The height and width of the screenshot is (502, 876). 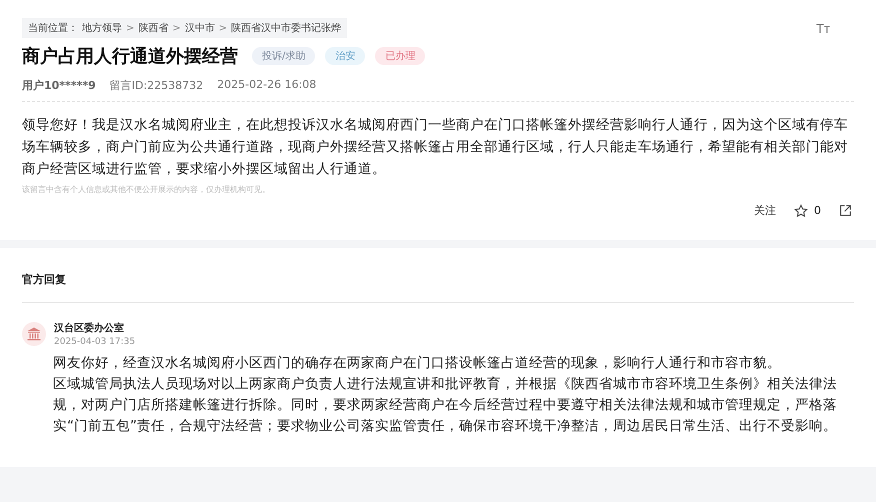 What do you see at coordinates (102, 28) in the screenshot?
I see `breadcrumb-link: 地方领导` at bounding box center [102, 28].